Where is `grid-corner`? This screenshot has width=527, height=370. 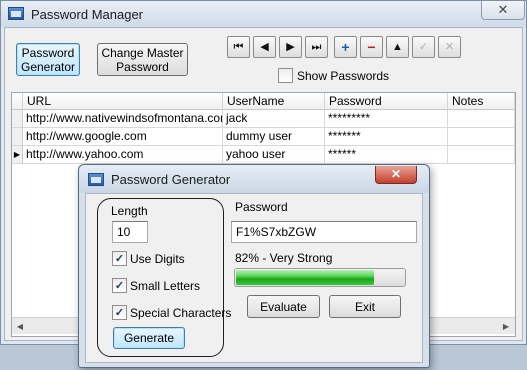 grid-corner is located at coordinates (17, 101).